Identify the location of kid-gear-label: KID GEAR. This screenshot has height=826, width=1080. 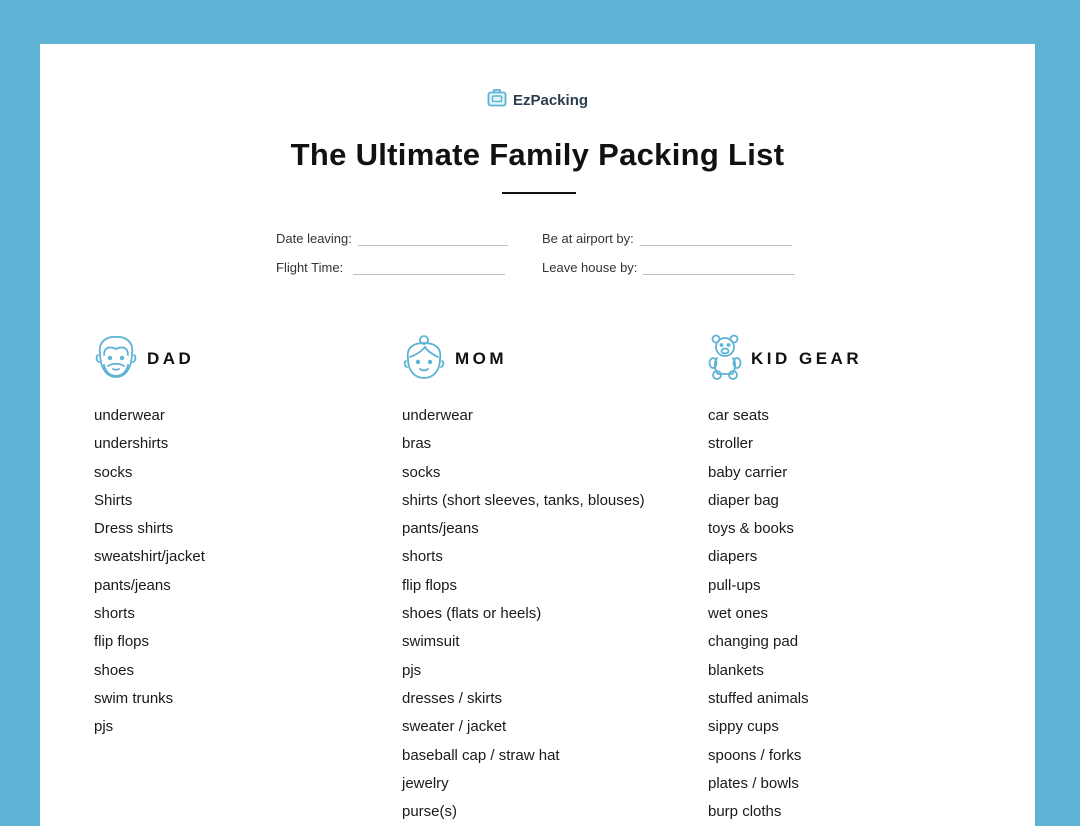
(807, 358).